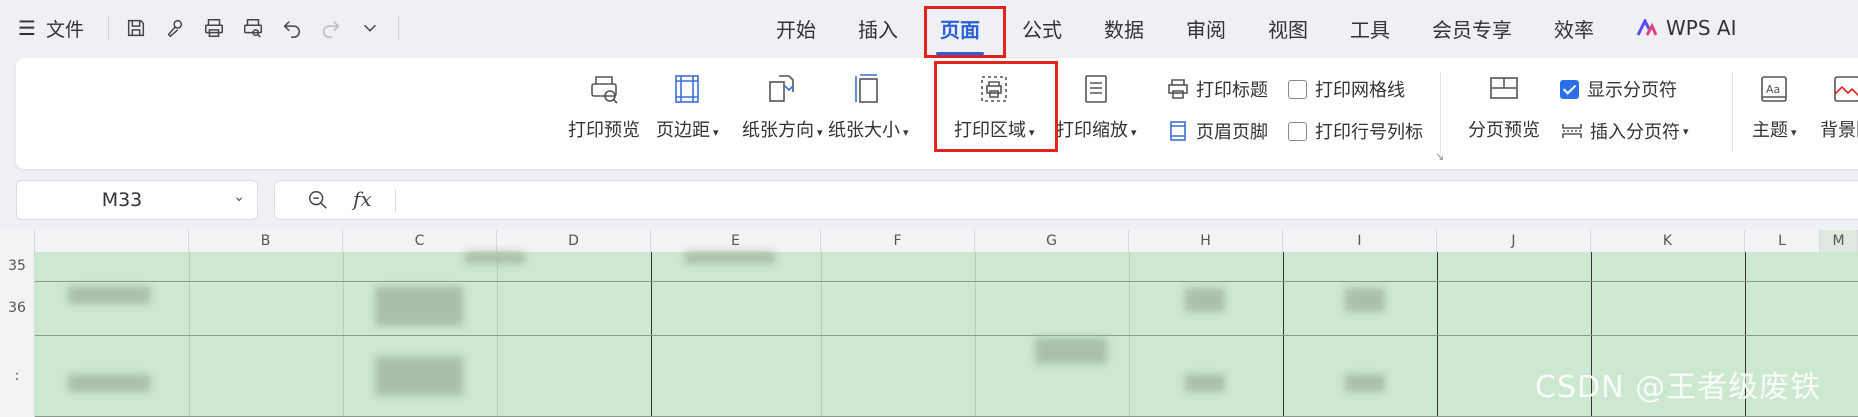 Image resolution: width=1858 pixels, height=417 pixels. I want to click on name-box: M33 ⌄, so click(137, 200).